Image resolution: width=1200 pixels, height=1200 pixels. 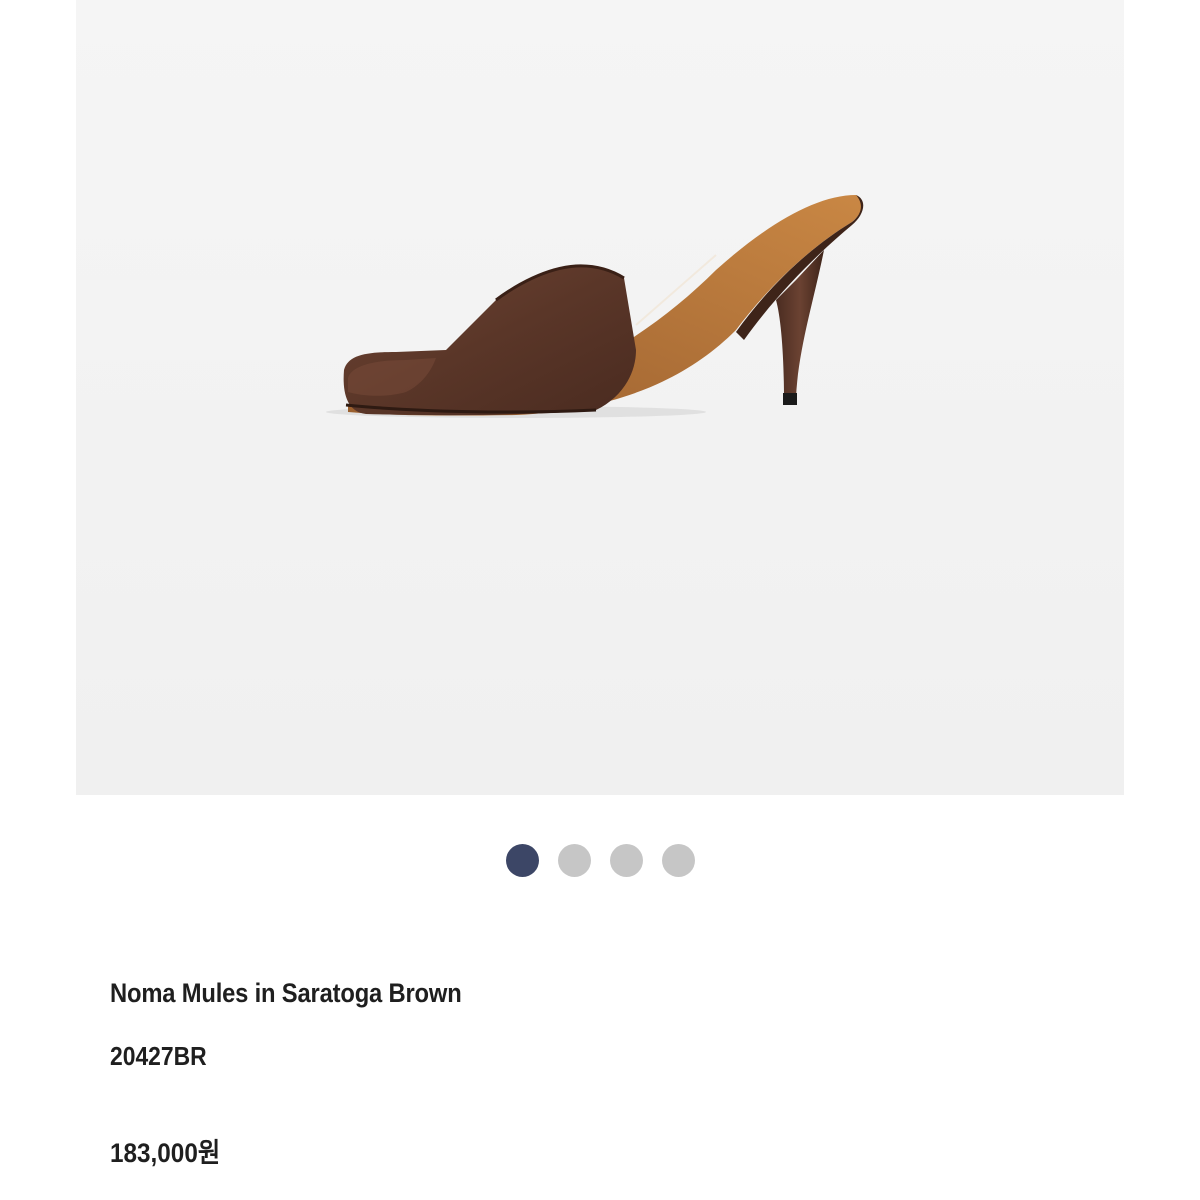 I want to click on image-carousel-indicator, so click(x=600, y=861).